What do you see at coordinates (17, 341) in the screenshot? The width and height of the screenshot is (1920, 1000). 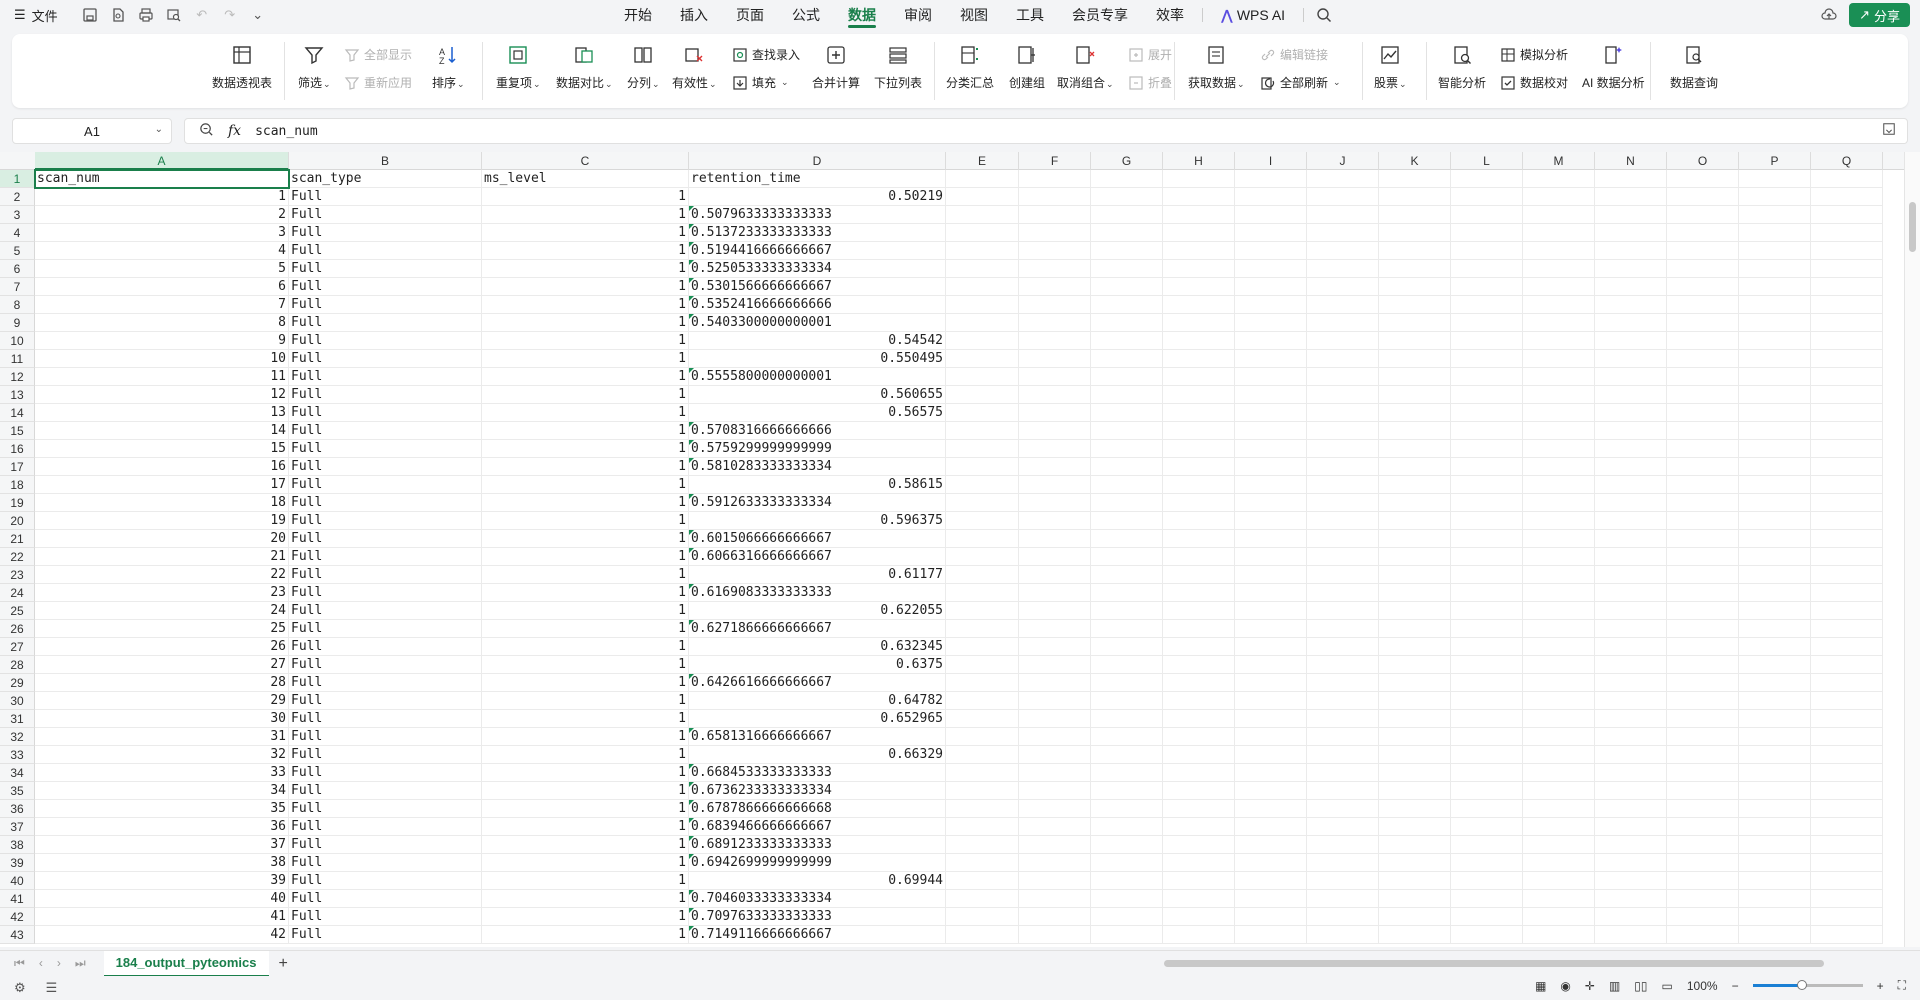 I see `row-header: 10` at bounding box center [17, 341].